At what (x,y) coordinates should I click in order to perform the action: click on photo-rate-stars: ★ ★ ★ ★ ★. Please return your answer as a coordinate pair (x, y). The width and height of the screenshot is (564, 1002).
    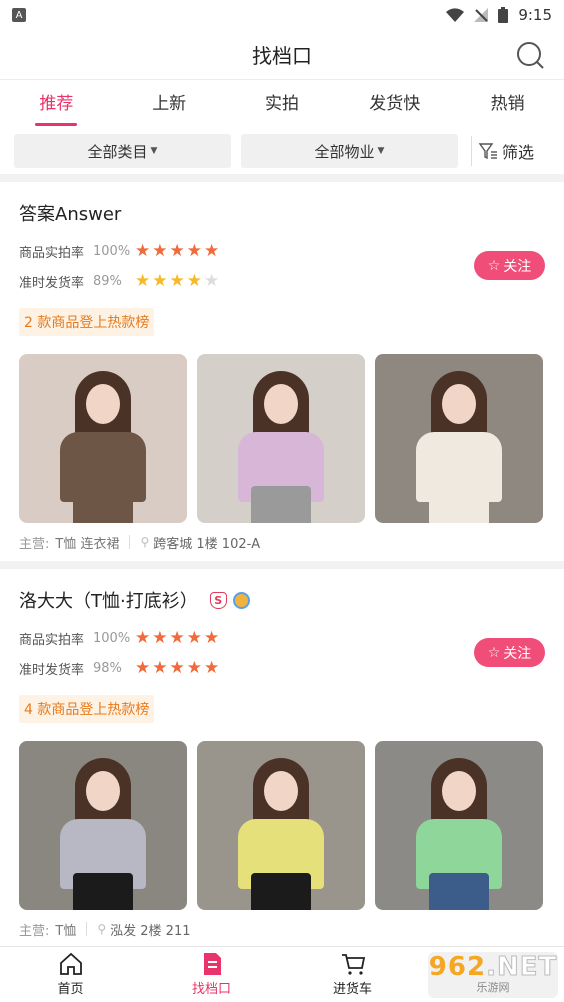
    Looking at the image, I should click on (177, 250).